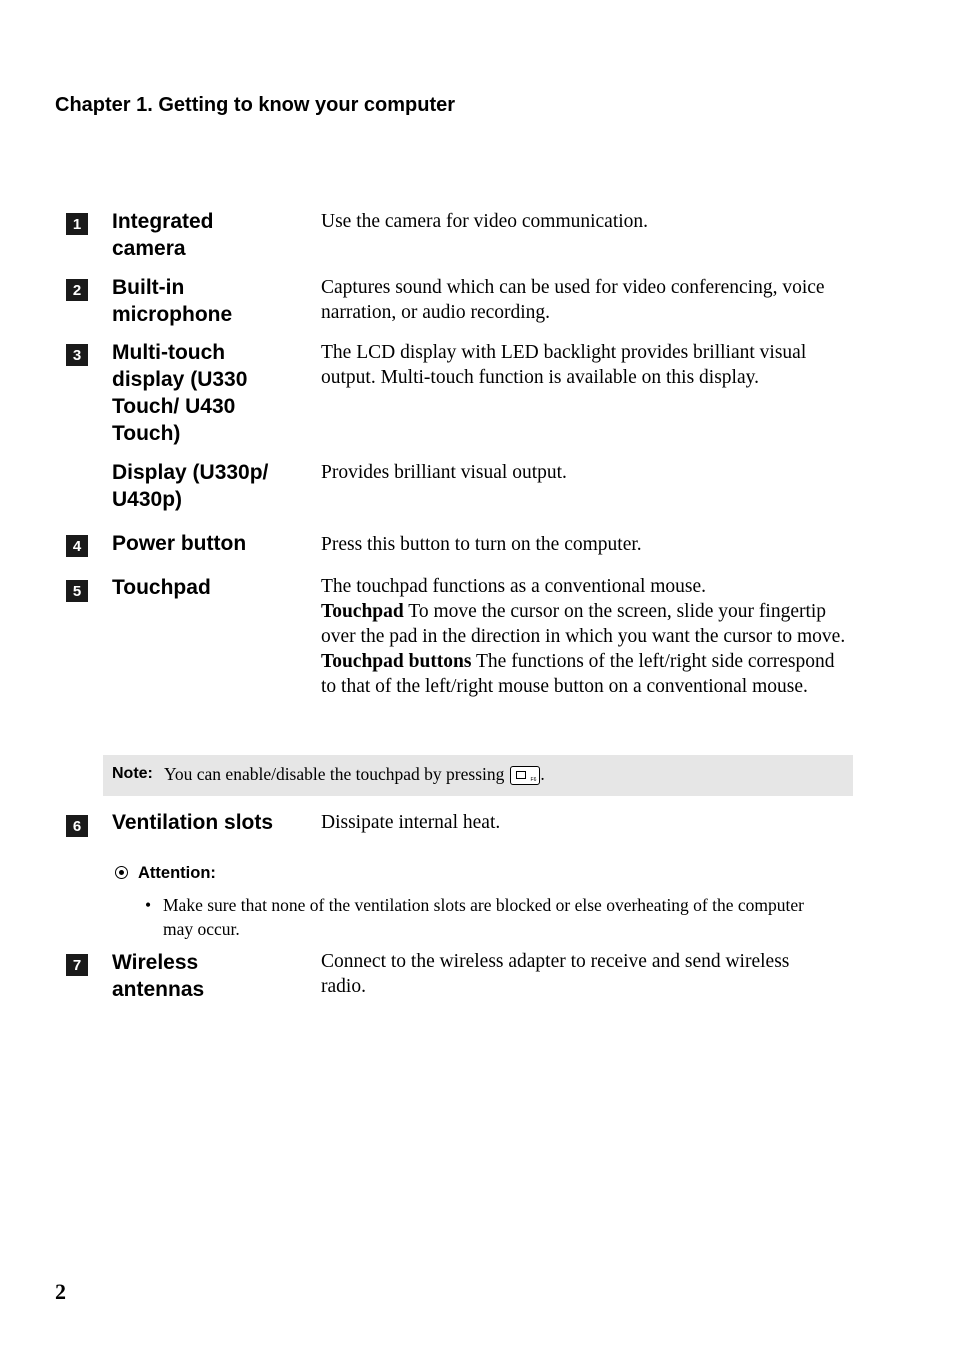 Image resolution: width=954 pixels, height=1352 pixels. What do you see at coordinates (362, 611) in the screenshot?
I see `sub-term: Touchpad` at bounding box center [362, 611].